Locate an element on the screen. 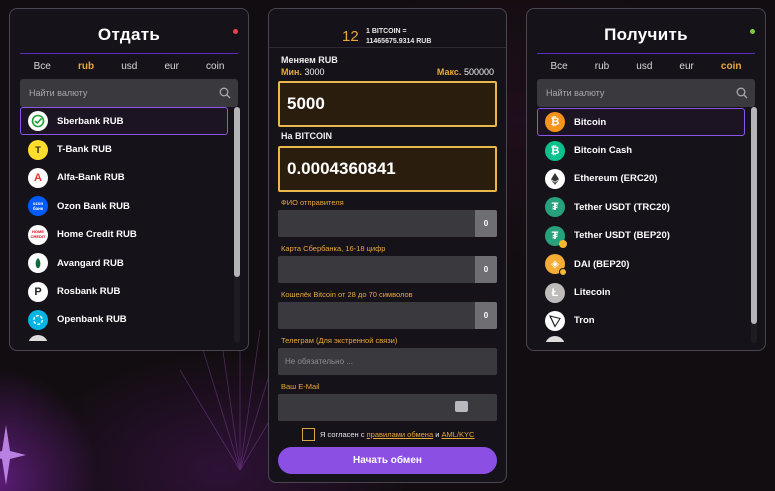 The image size is (775, 491). give-tab-eur: eur is located at coordinates (171, 66).